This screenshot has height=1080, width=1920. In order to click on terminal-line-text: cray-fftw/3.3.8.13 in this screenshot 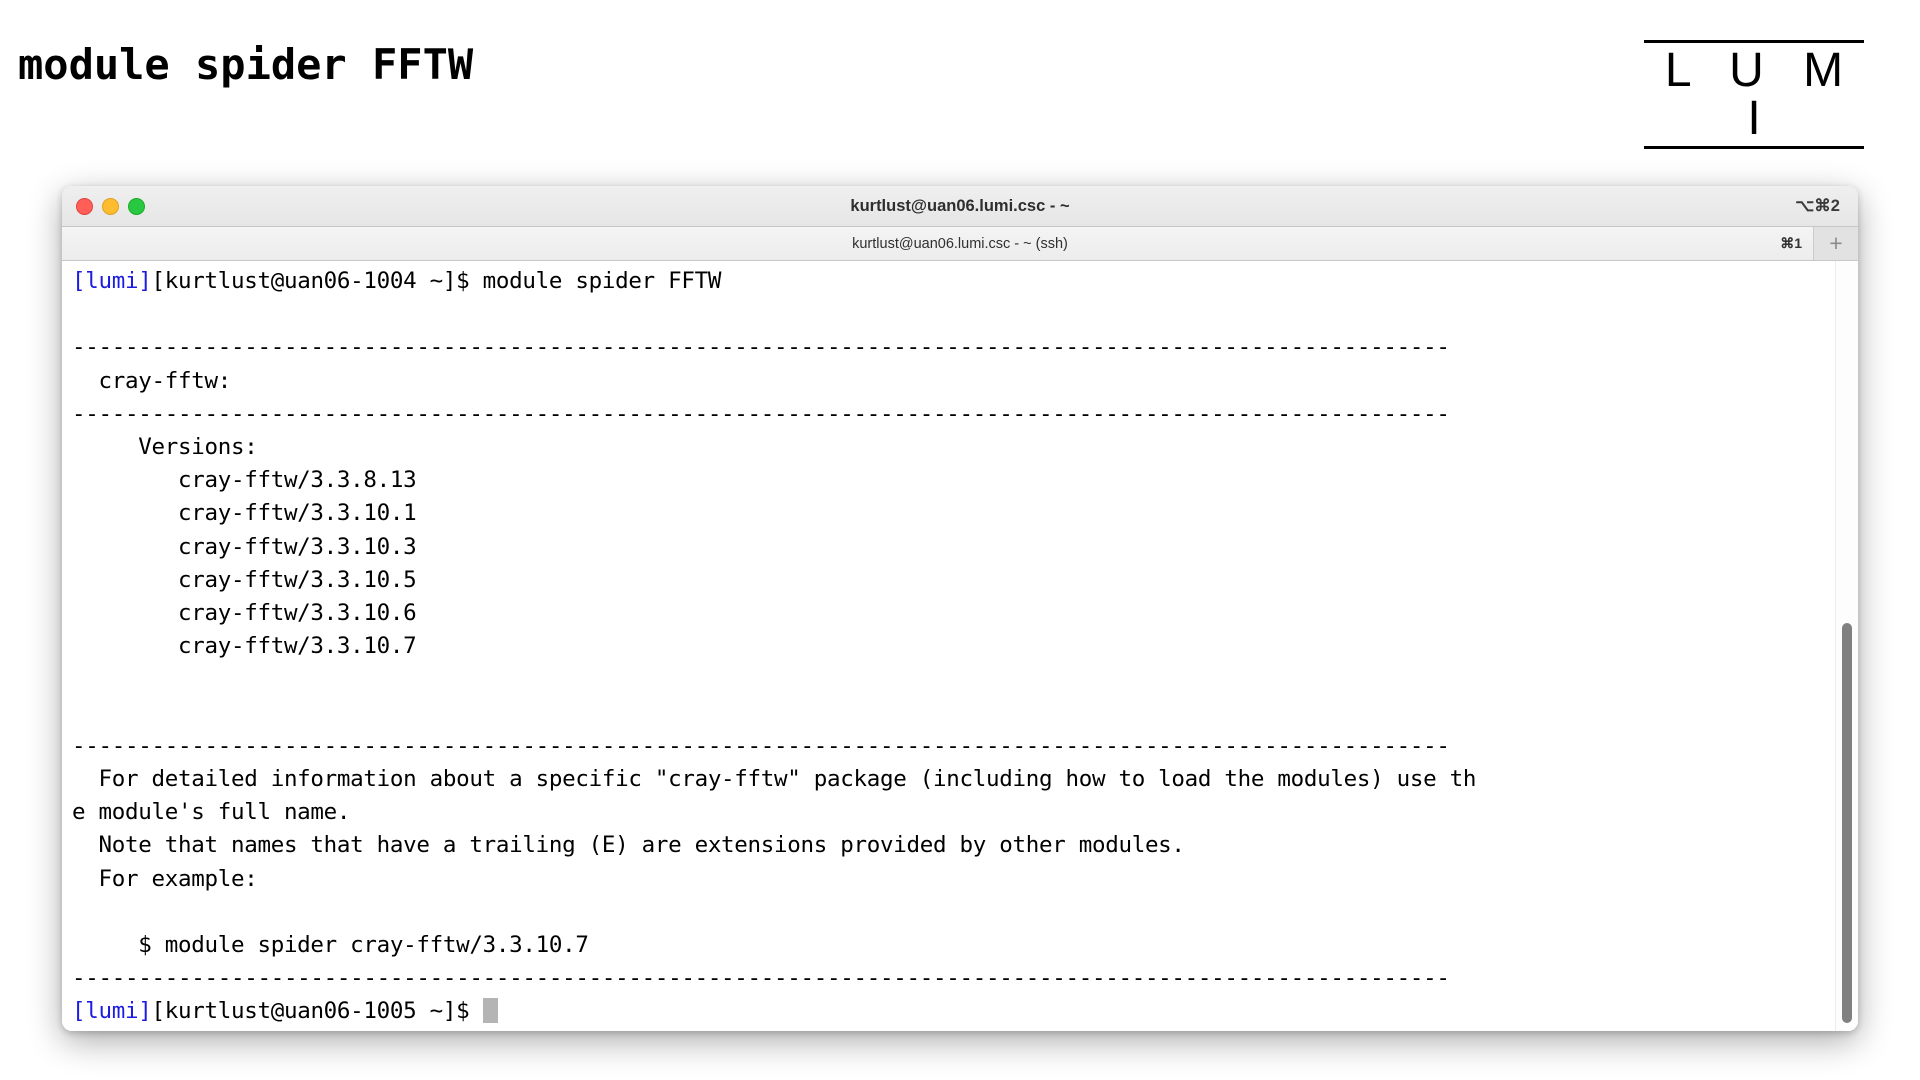, I will do `click(244, 480)`.